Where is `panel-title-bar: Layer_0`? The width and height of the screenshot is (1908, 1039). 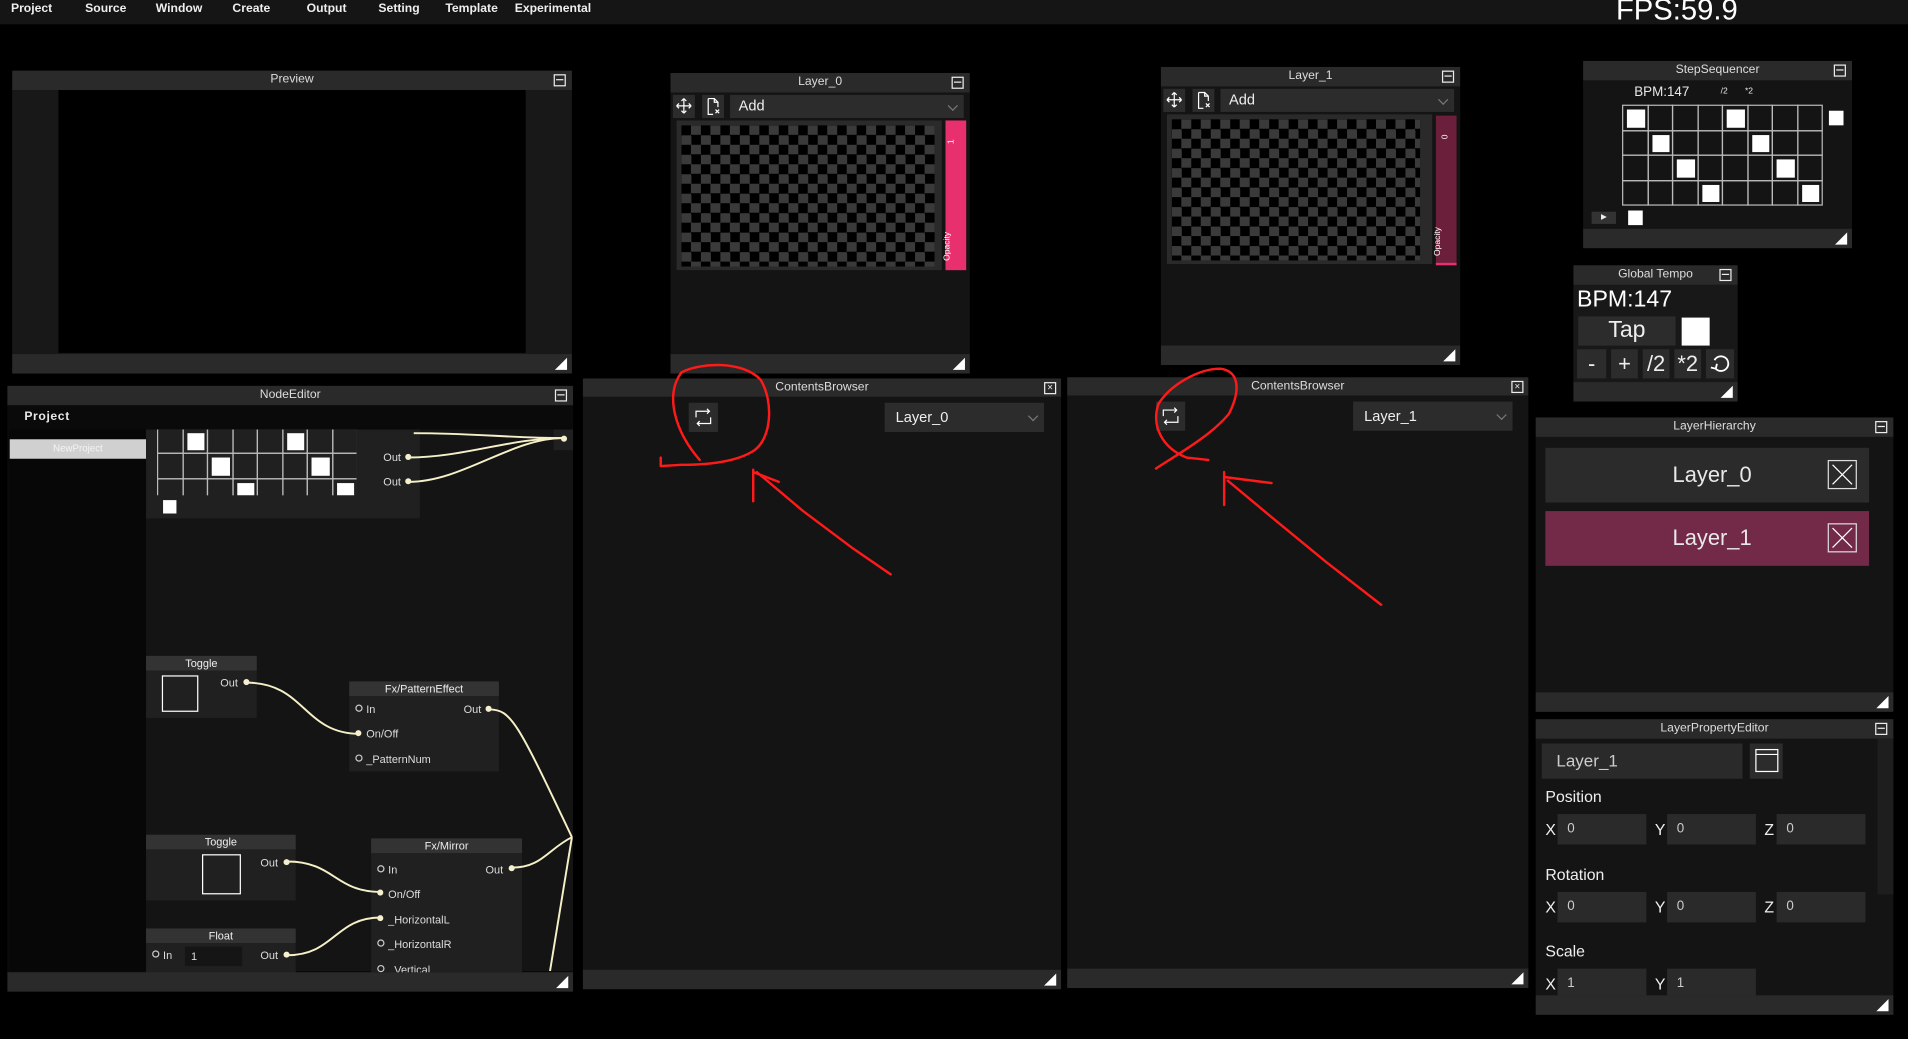 panel-title-bar: Layer_0 is located at coordinates (820, 83).